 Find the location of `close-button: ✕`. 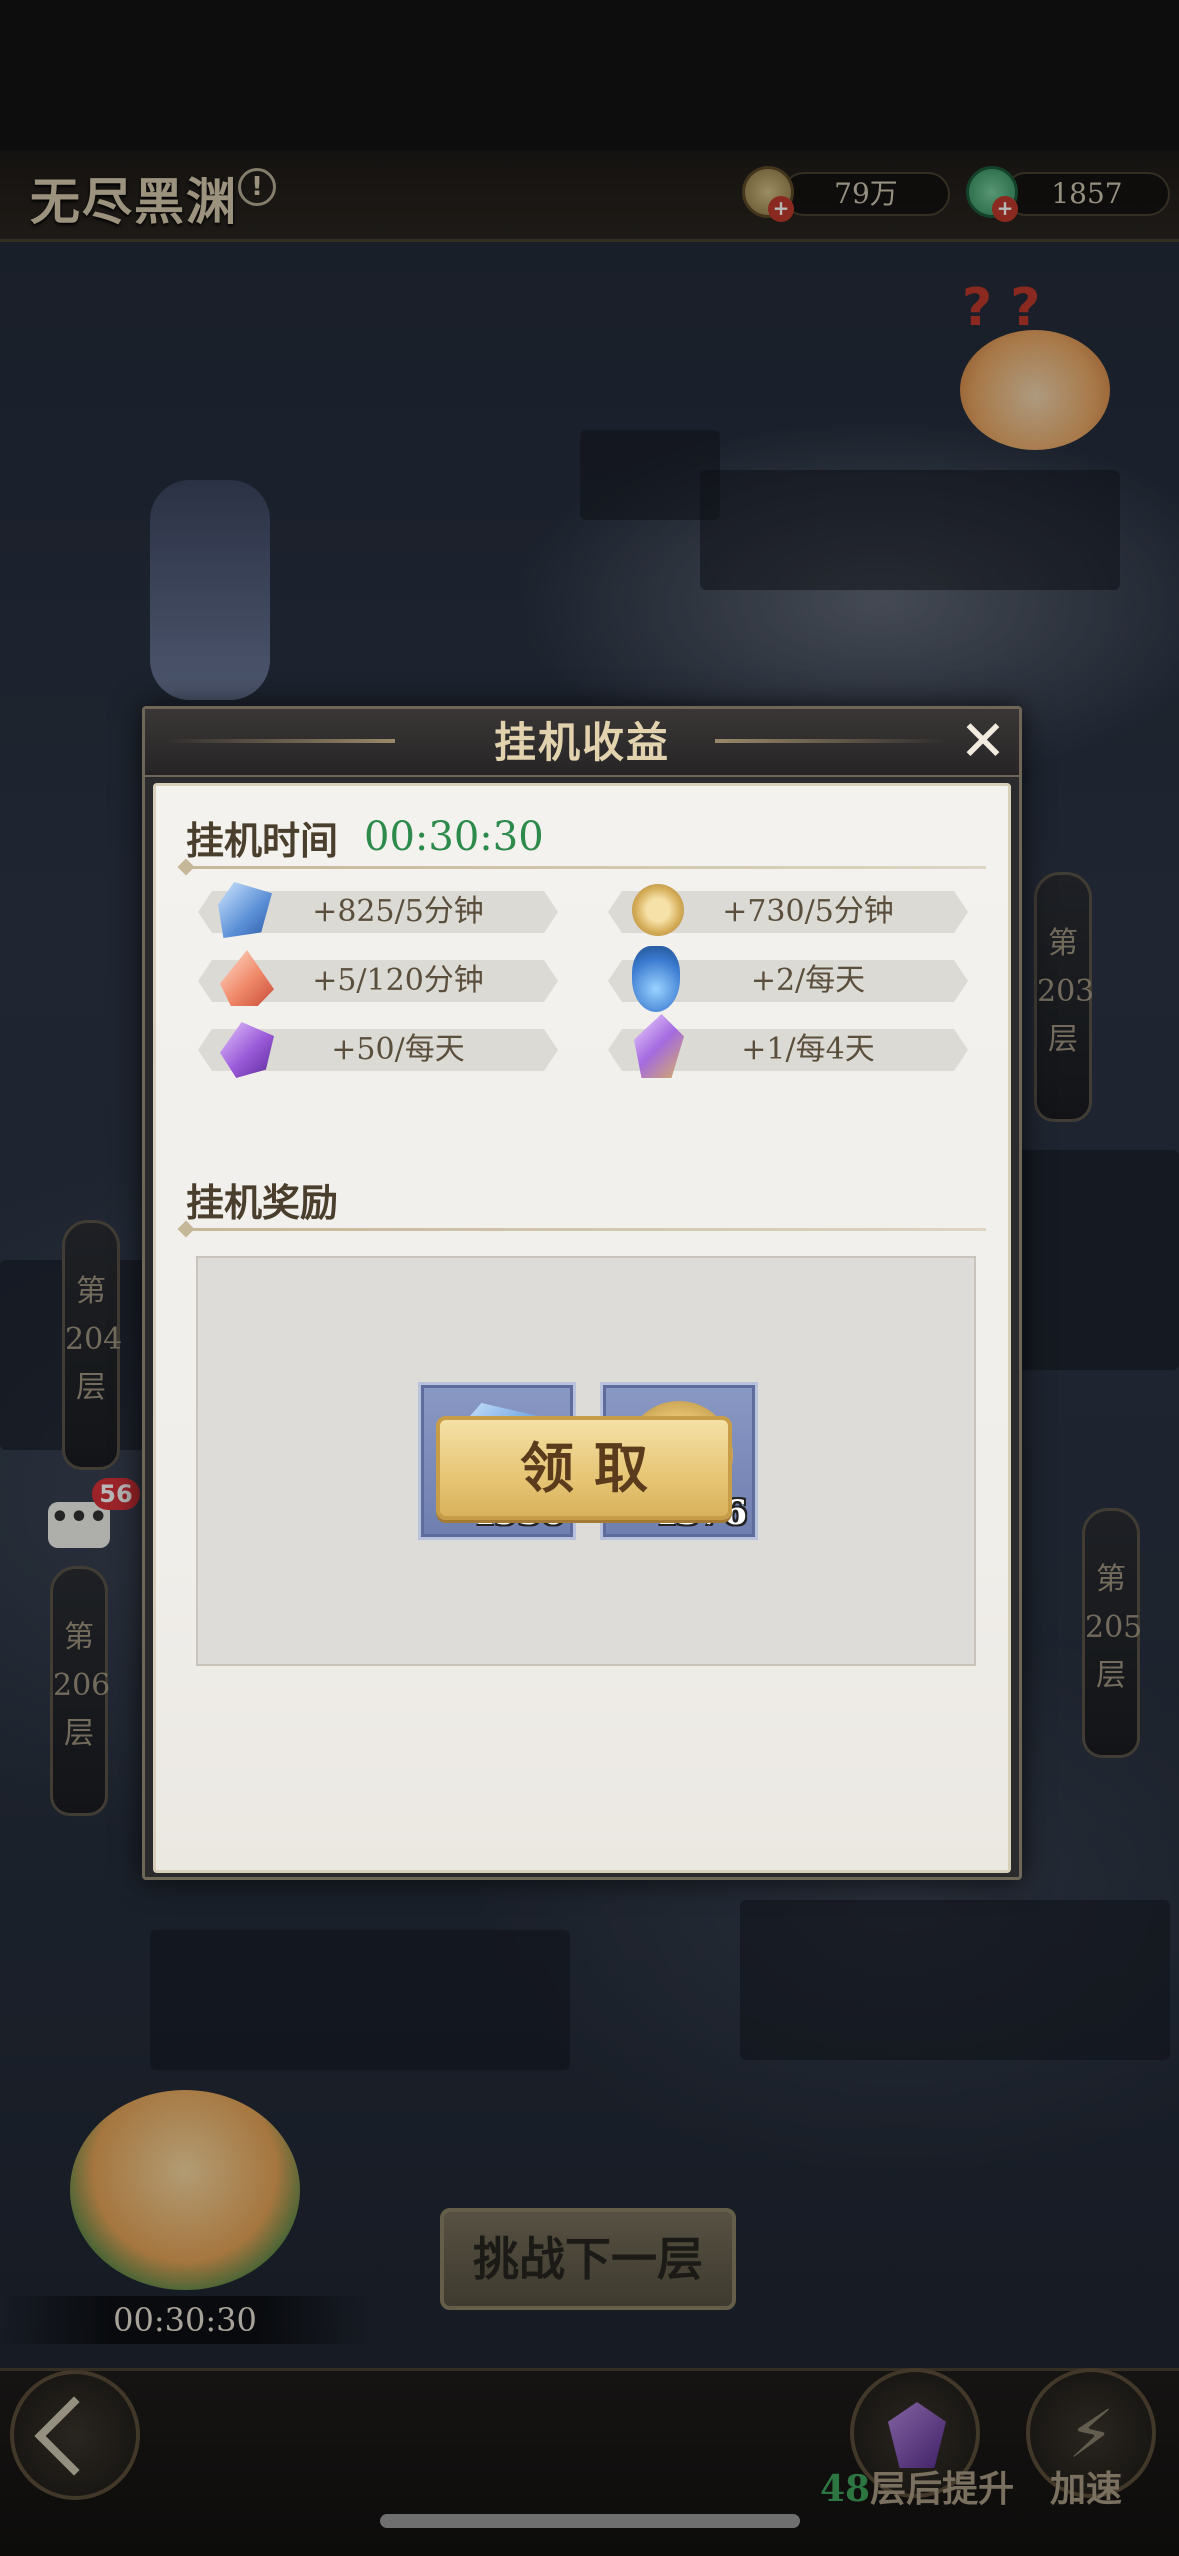

close-button: ✕ is located at coordinates (983, 742).